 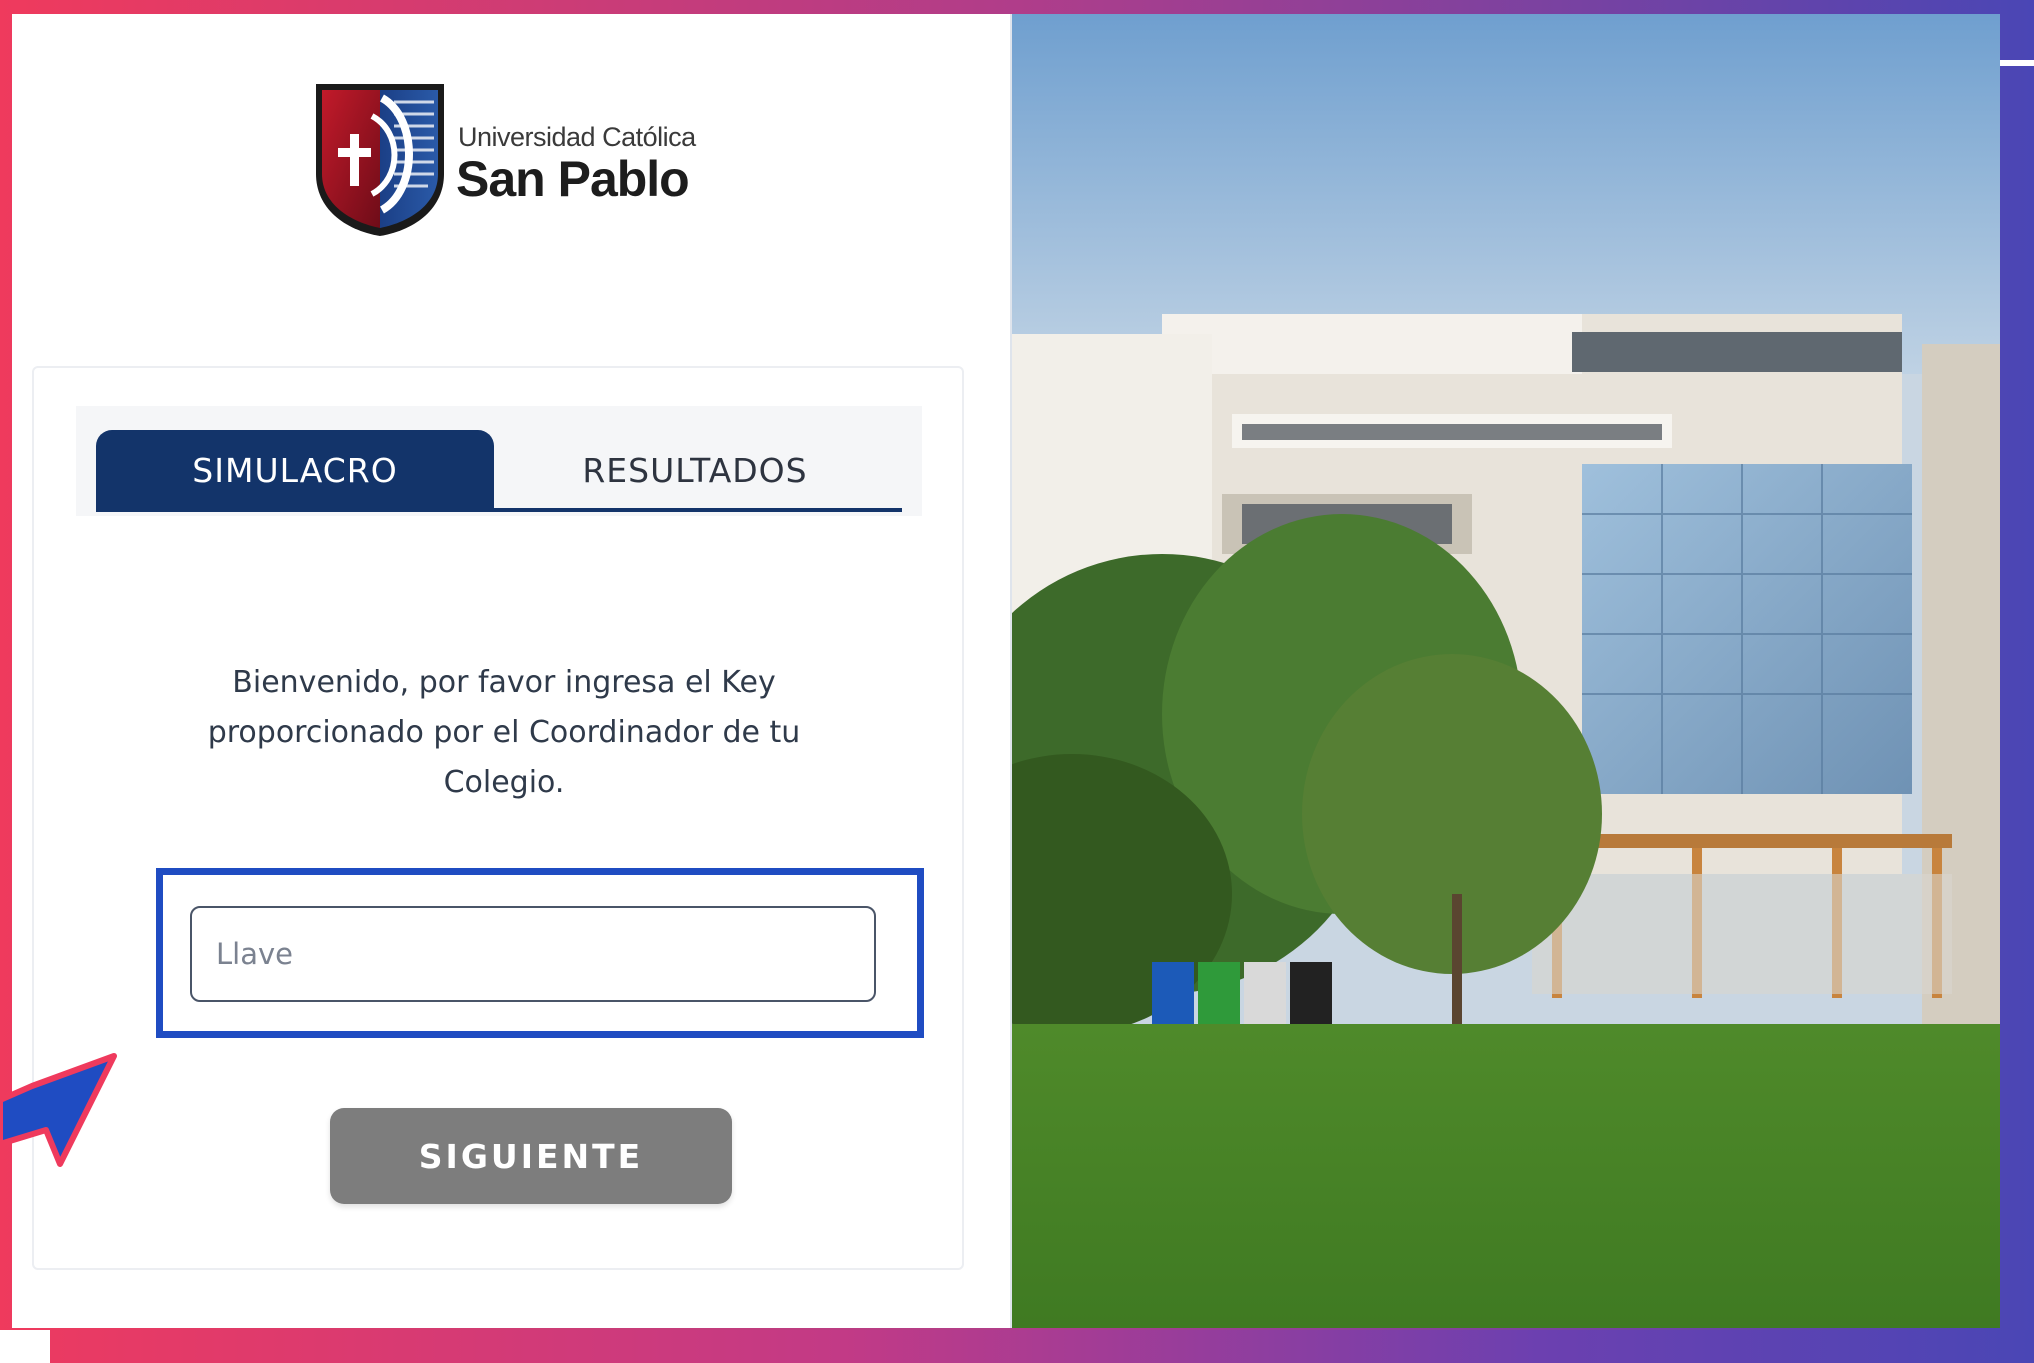 I want to click on brand-name-small: Universidad Católica, so click(x=577, y=137).